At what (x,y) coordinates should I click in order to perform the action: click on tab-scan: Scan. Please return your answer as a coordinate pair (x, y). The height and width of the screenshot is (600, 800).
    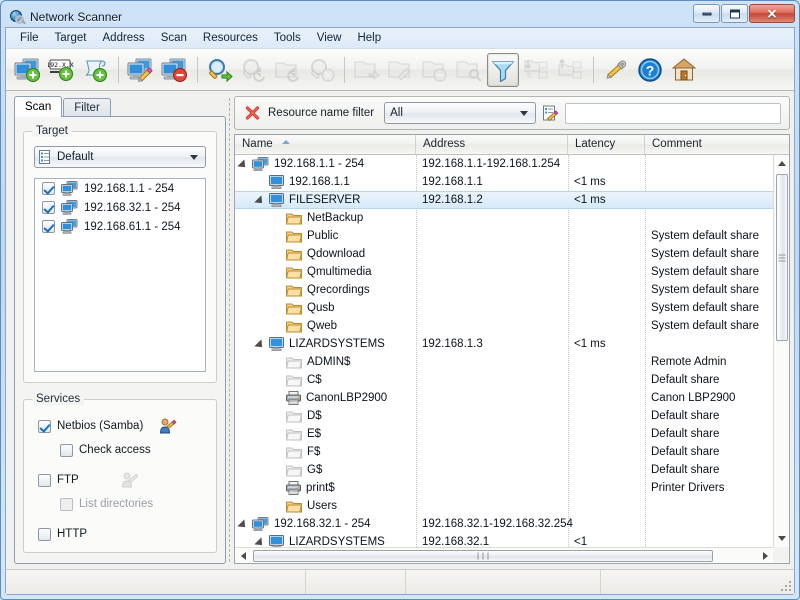
    Looking at the image, I should click on (38, 106).